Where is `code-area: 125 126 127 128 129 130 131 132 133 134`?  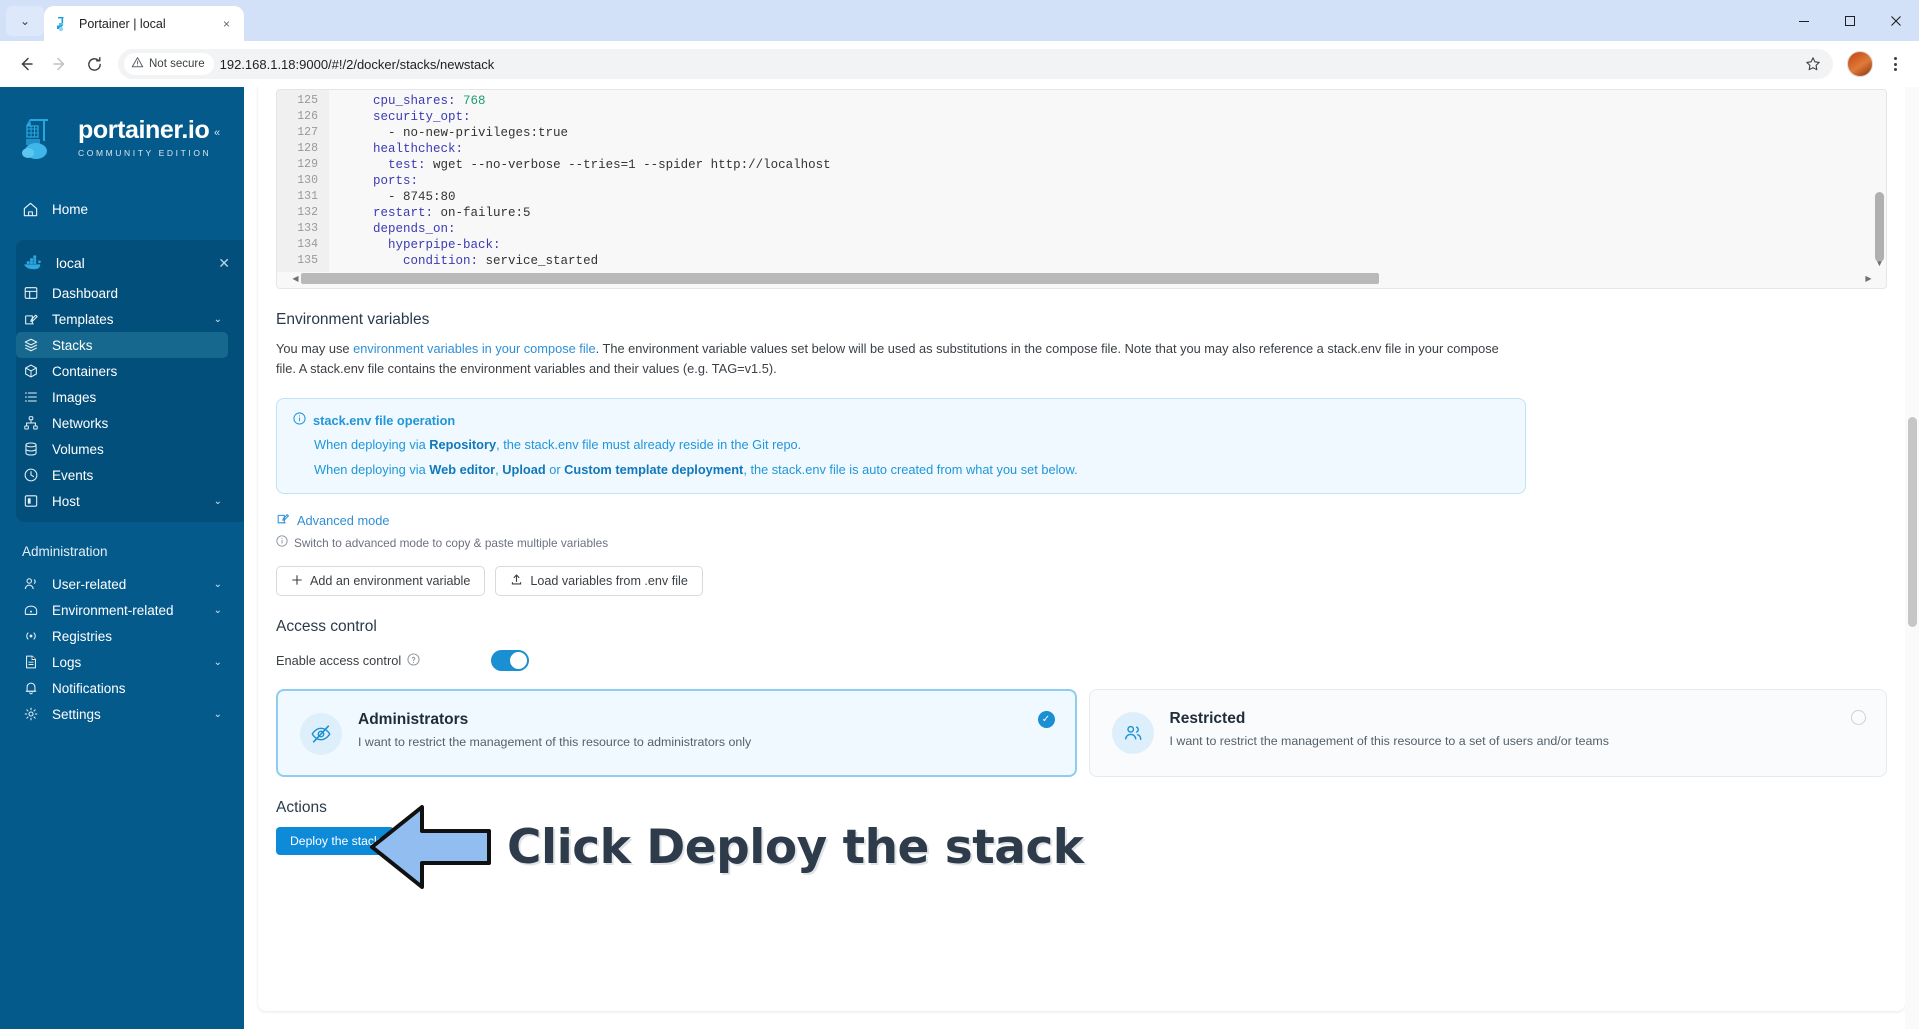 code-area: 125 126 127 128 129 130 131 132 133 134 is located at coordinates (1081, 181).